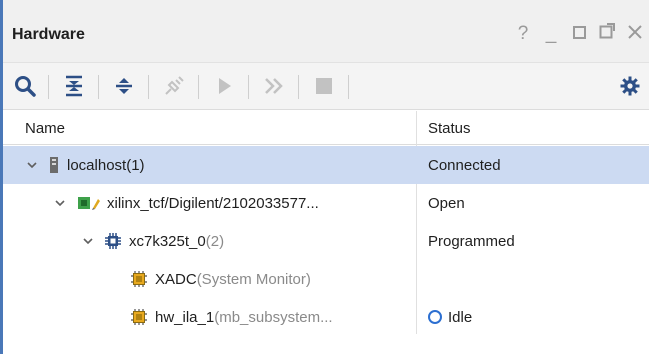 The image size is (649, 354). I want to click on settings-button, so click(630, 86).